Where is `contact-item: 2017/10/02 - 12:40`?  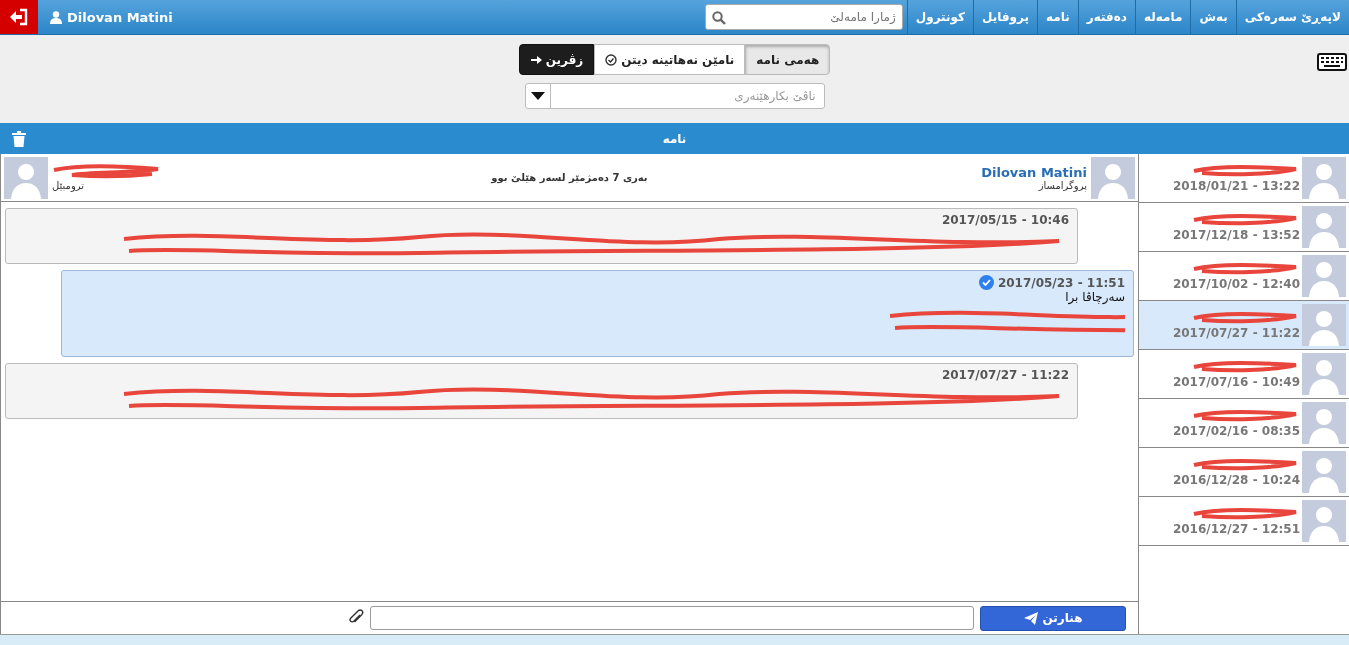 contact-item: 2017/10/02 - 12:40 is located at coordinates (1244, 276).